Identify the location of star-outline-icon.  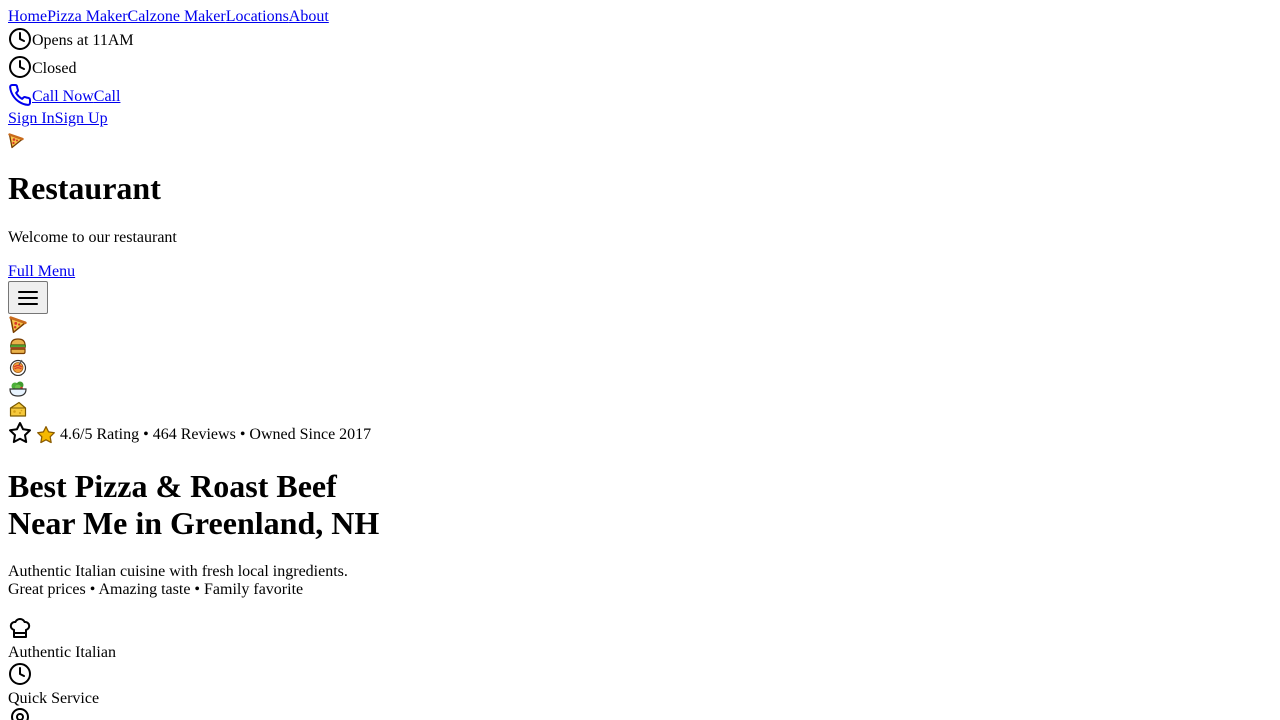
(20, 433).